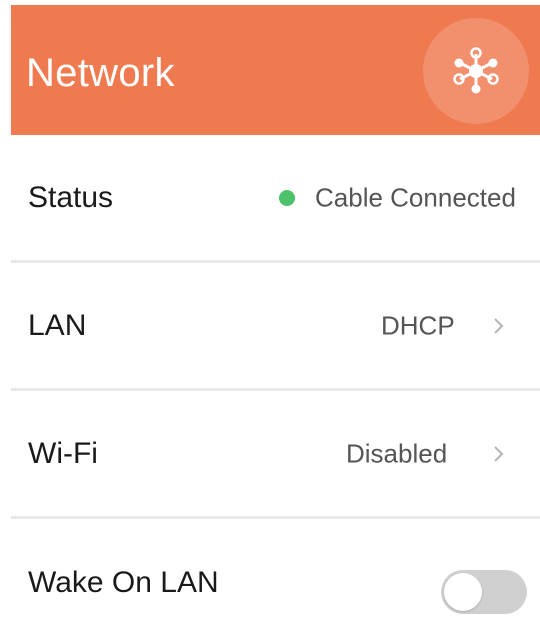  Describe the element at coordinates (287, 197) in the screenshot. I see `connection-status-indicator` at that location.